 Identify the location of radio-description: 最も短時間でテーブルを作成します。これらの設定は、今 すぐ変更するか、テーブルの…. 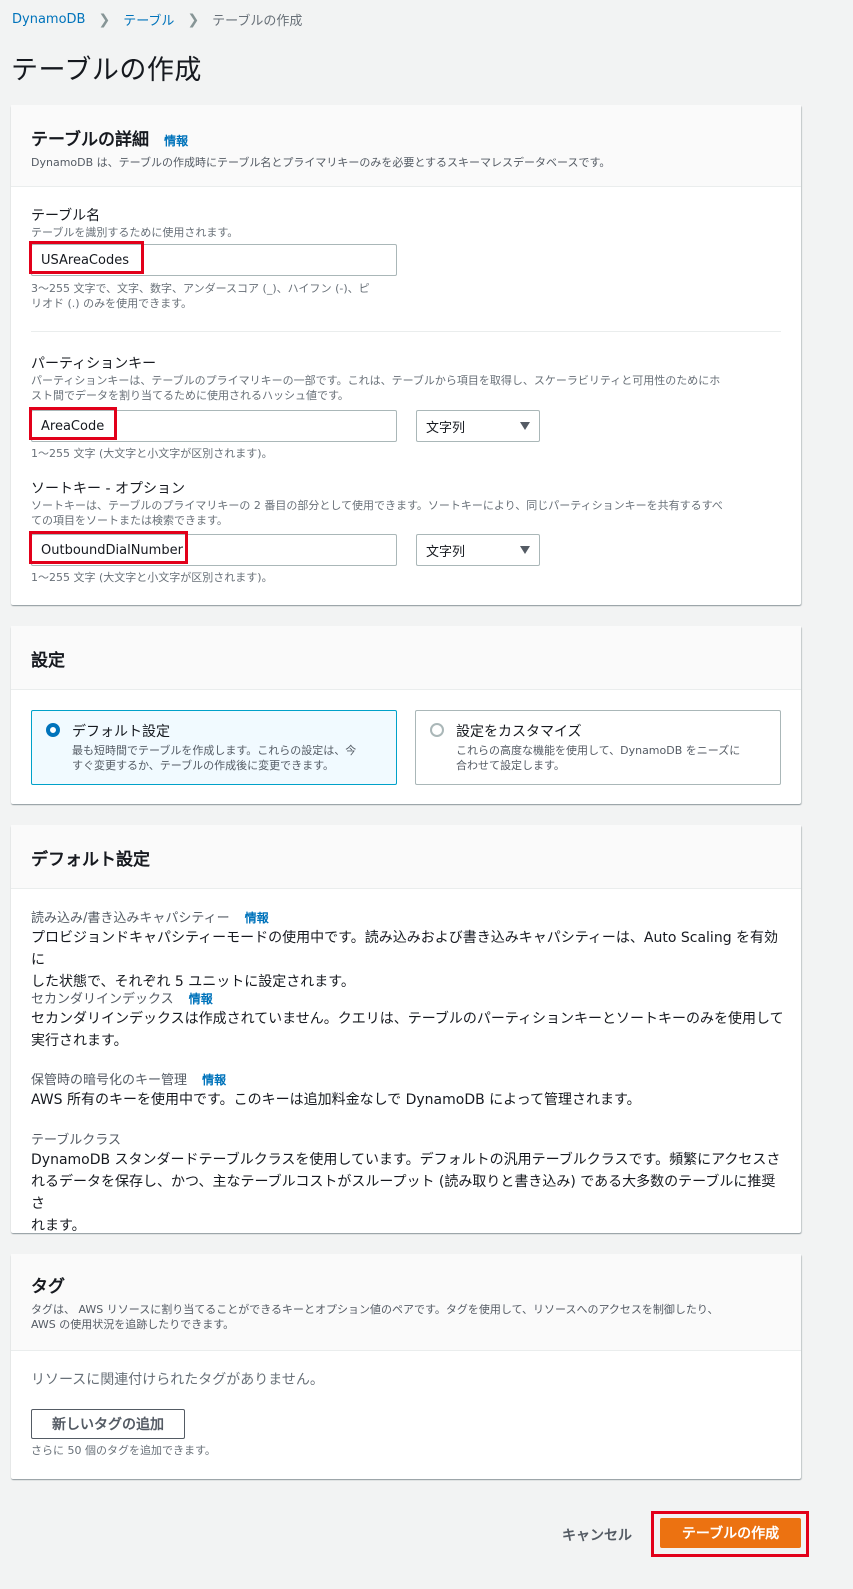
(227, 758).